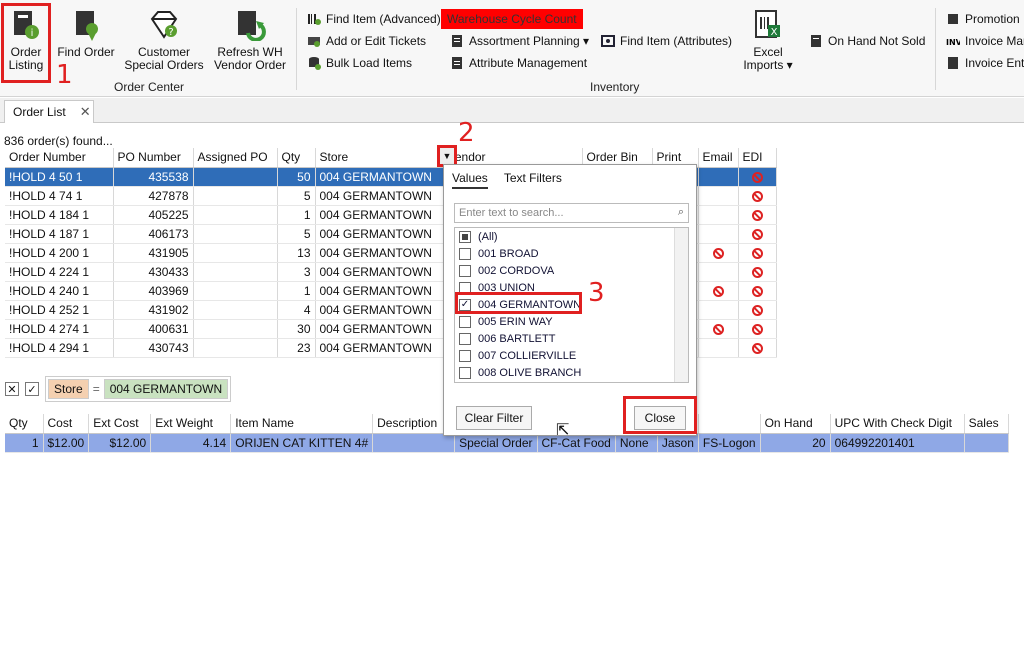 This screenshot has width=1024, height=669. I want to click on enable-filter-checkbox: ✓, so click(32, 389).